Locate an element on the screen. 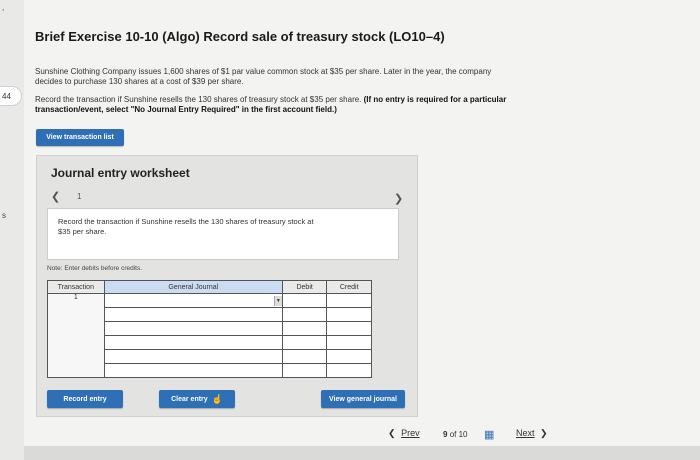 This screenshot has width=700, height=460. view-general-journal-label: View general journal is located at coordinates (363, 399).